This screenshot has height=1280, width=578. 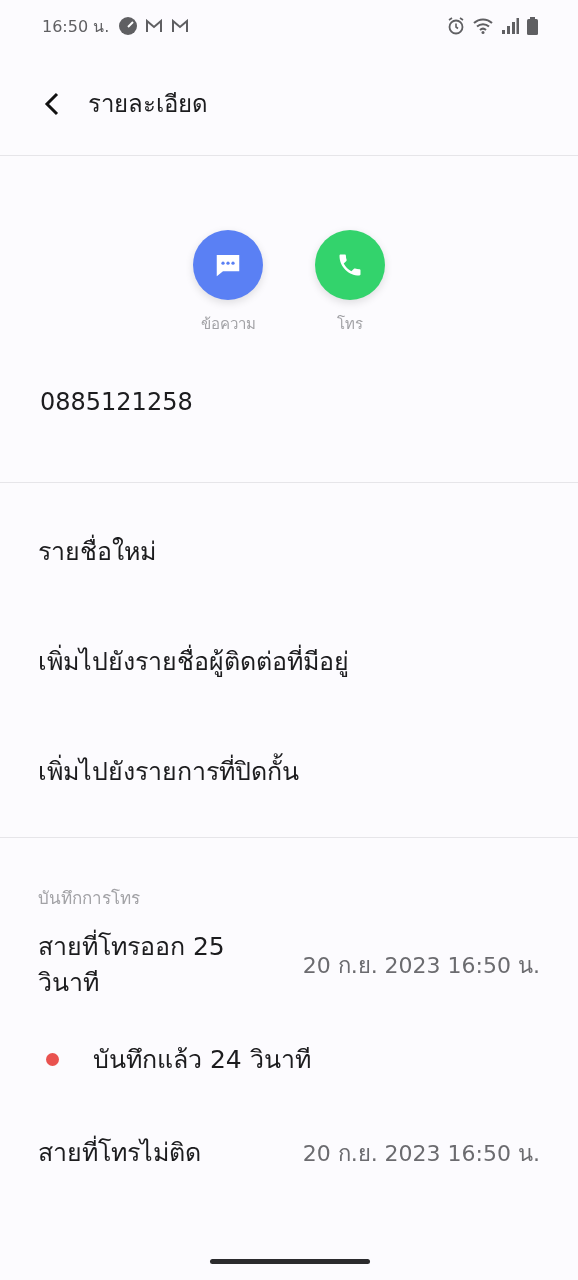 What do you see at coordinates (532, 26) in the screenshot?
I see `battery-icon` at bounding box center [532, 26].